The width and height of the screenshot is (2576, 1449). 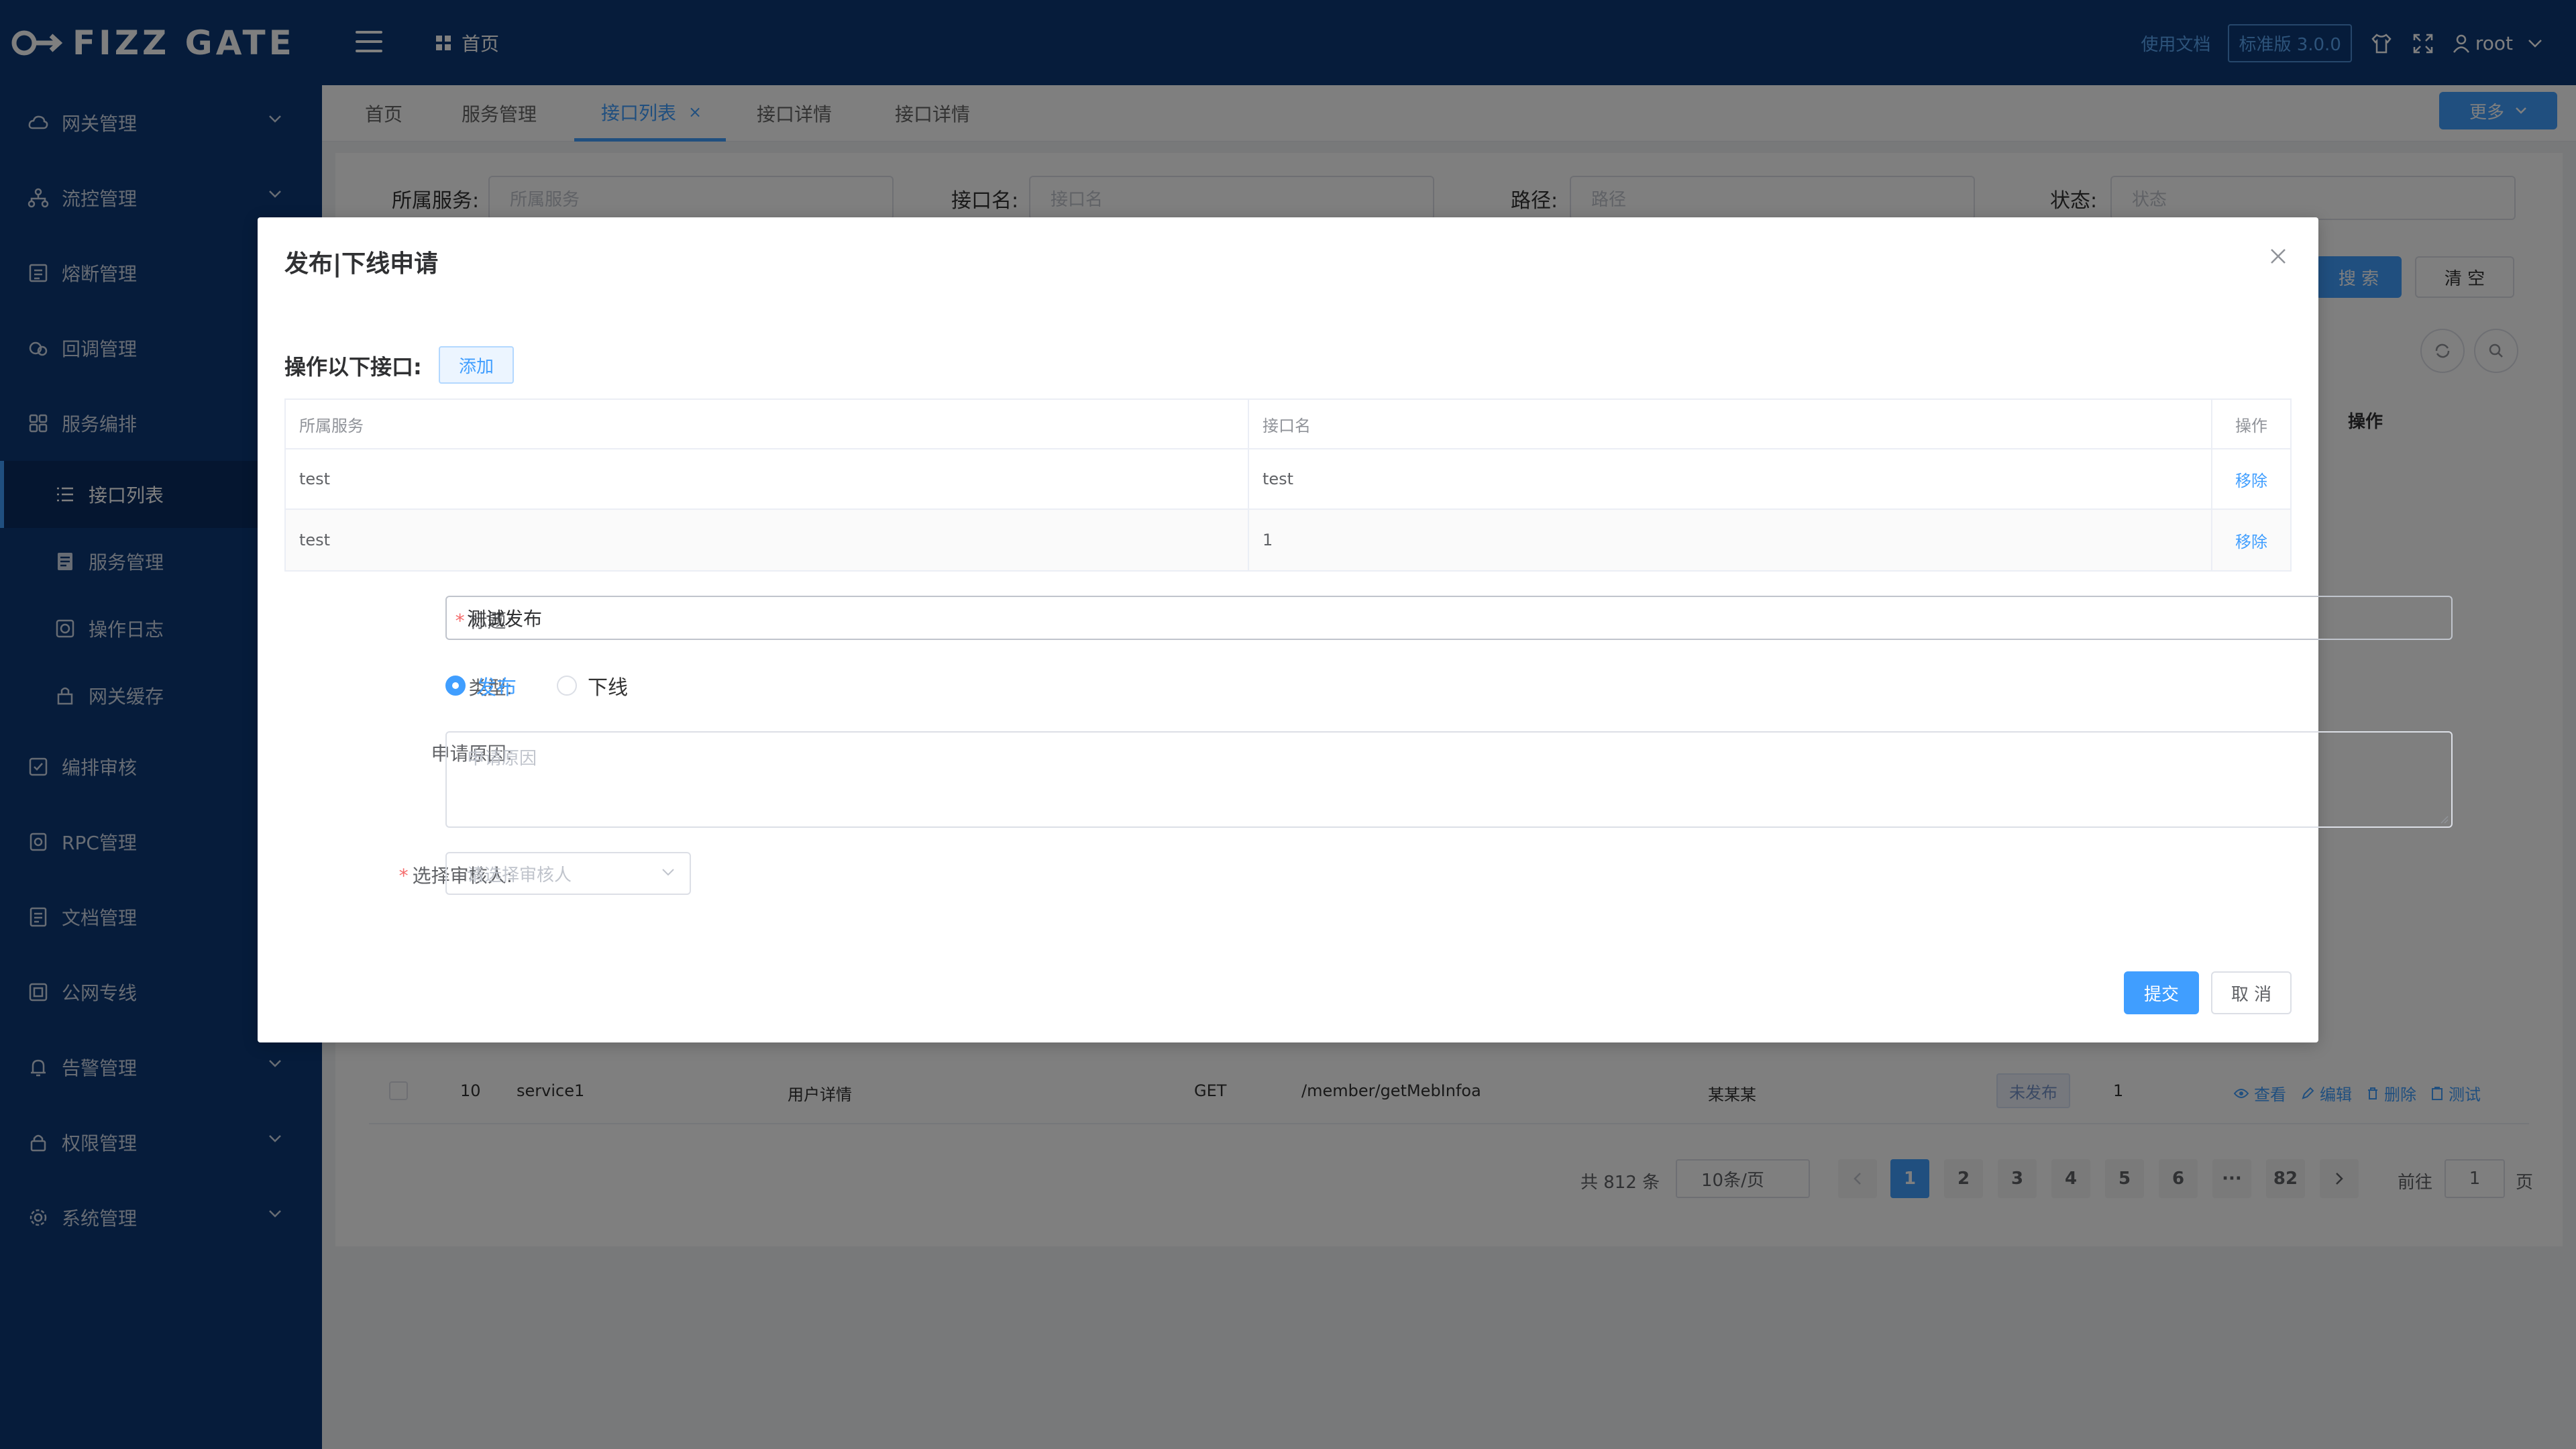 I want to click on col-header-service: 所属服务, so click(x=767, y=424).